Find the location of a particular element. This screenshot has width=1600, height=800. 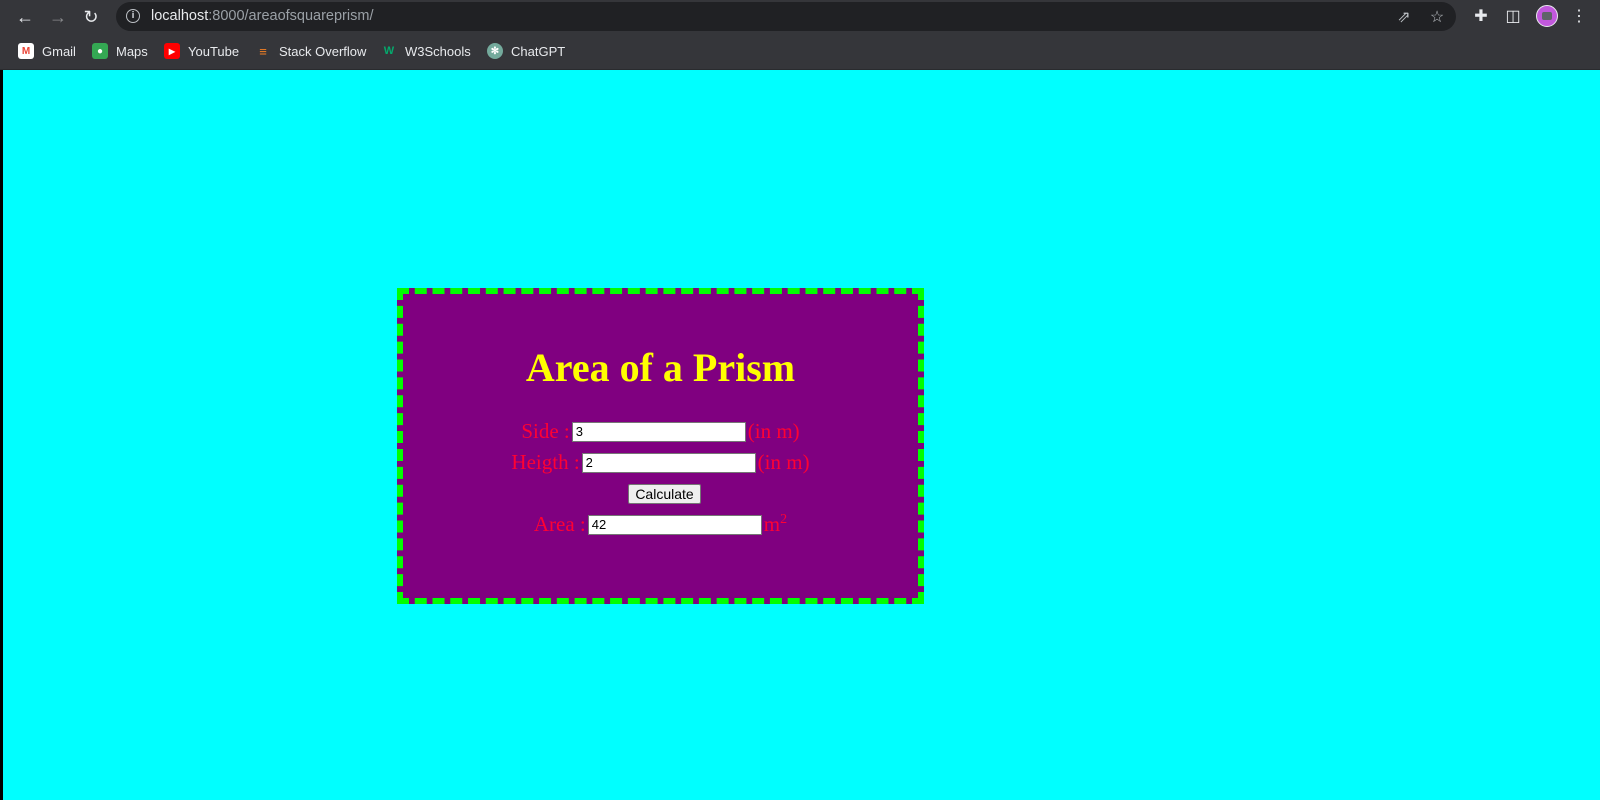

area-row: Area : m2 is located at coordinates (660, 524).